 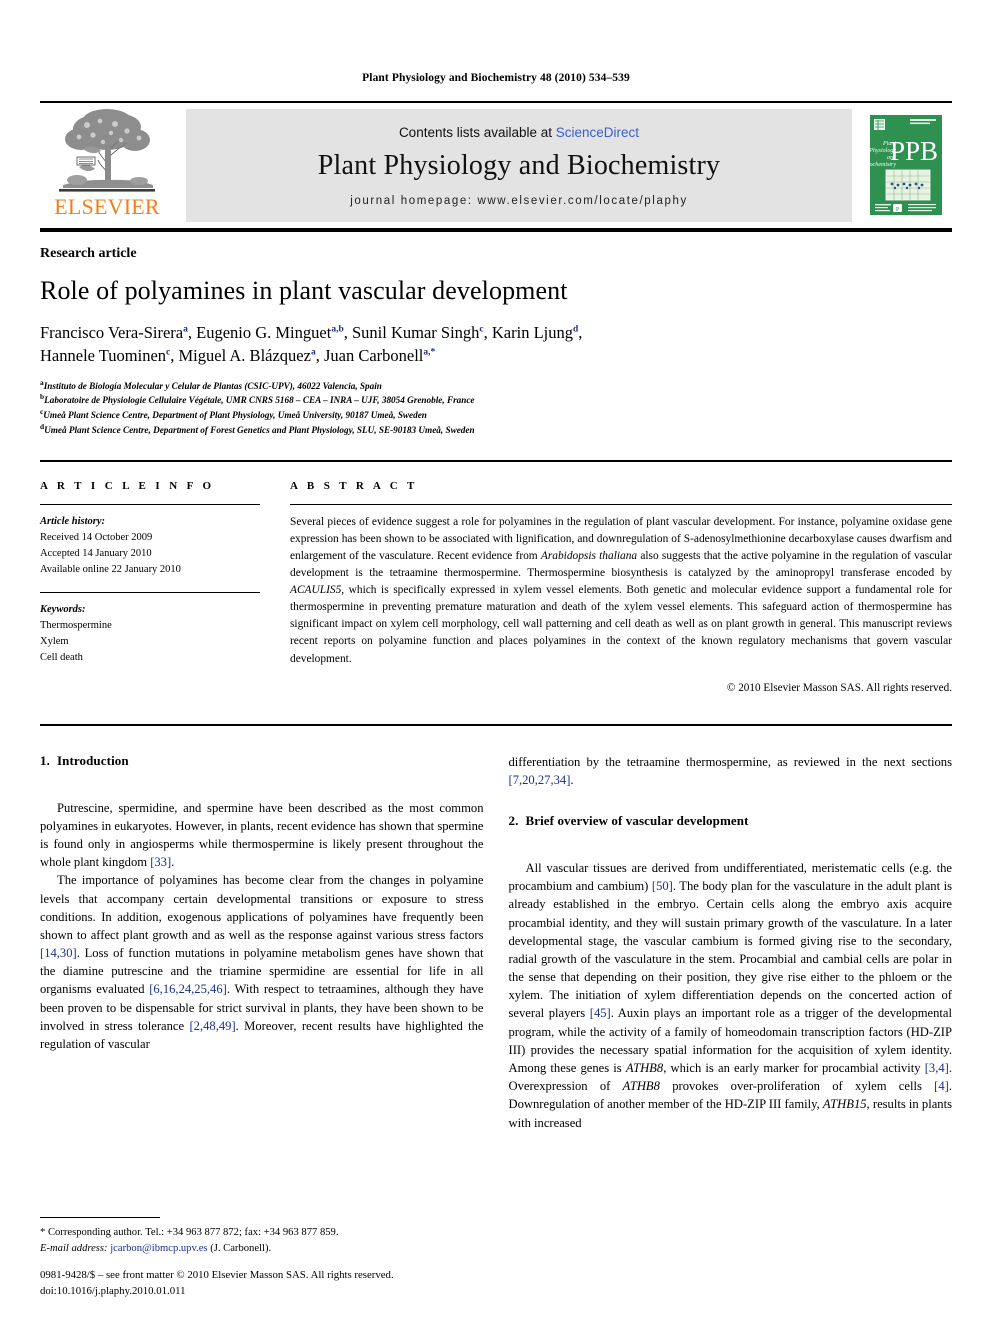 I want to click on svg-text: Biochemistry, so click(x=880, y=165).